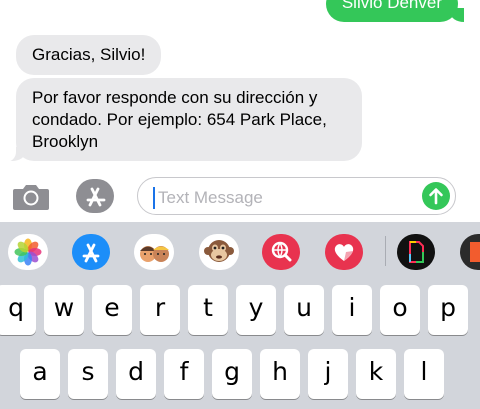 The height and width of the screenshot is (409, 480). I want to click on text-cursor, so click(154, 198).